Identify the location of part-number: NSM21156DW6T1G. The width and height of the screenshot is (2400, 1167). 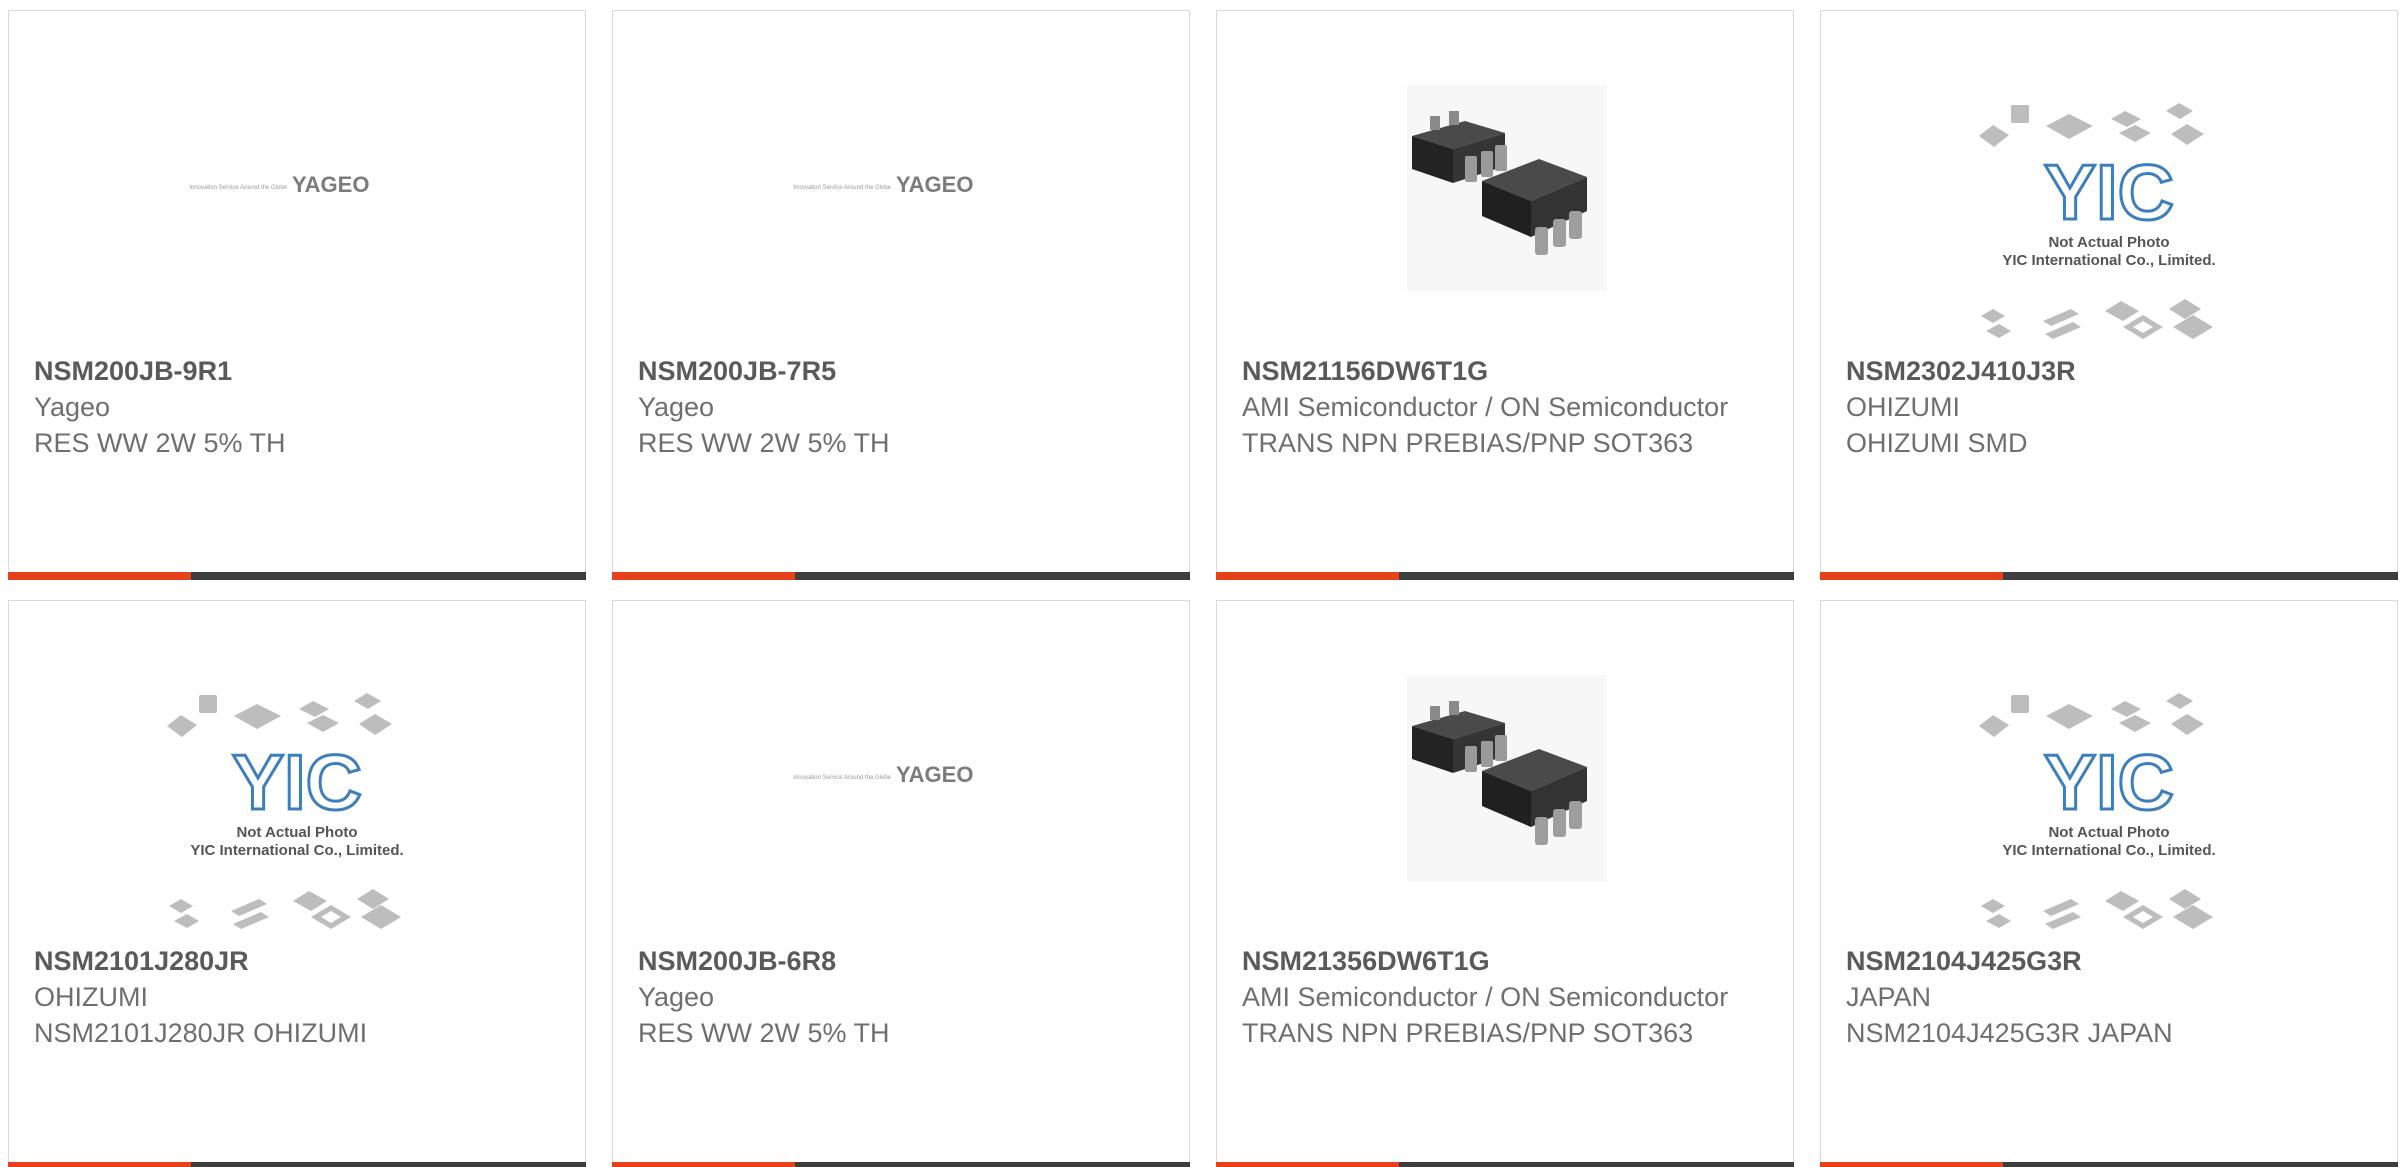
(1502, 371).